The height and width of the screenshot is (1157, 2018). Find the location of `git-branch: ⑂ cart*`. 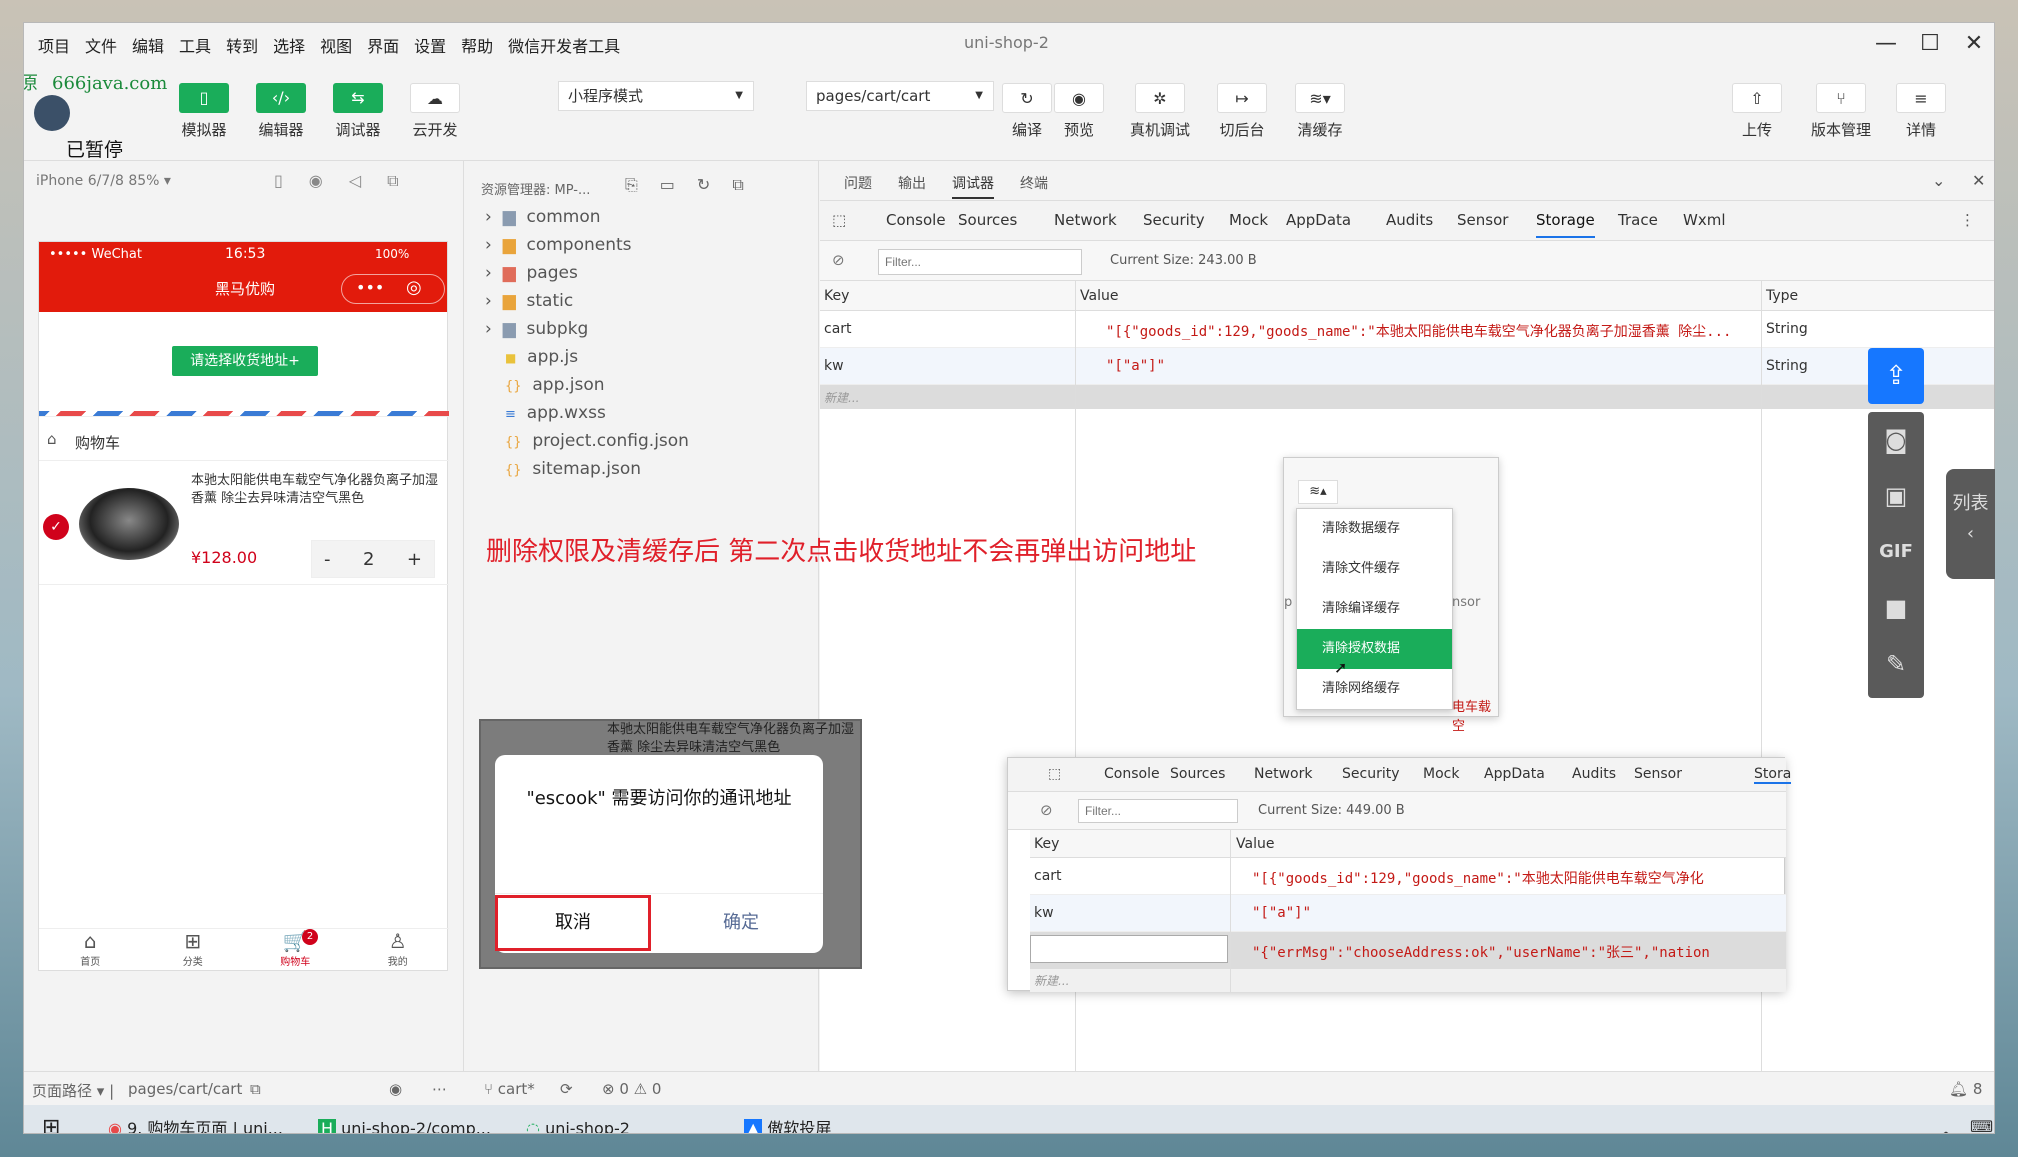

git-branch: ⑂ cart* is located at coordinates (509, 1089).